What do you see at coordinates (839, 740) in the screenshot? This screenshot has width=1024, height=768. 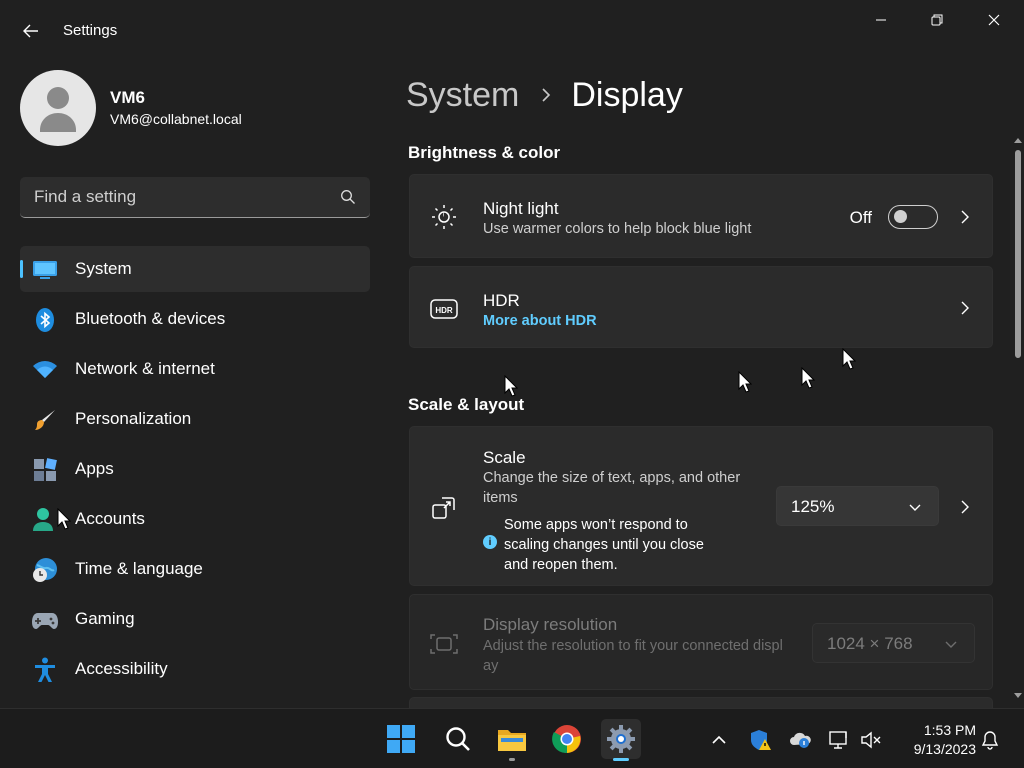 I see `tray-network` at bounding box center [839, 740].